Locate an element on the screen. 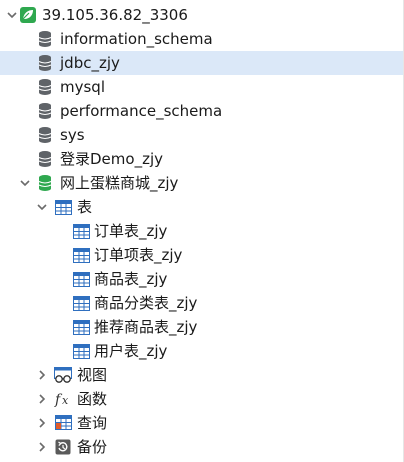  tree-row-table: 推荐商品表_zjy is located at coordinates (202, 327).